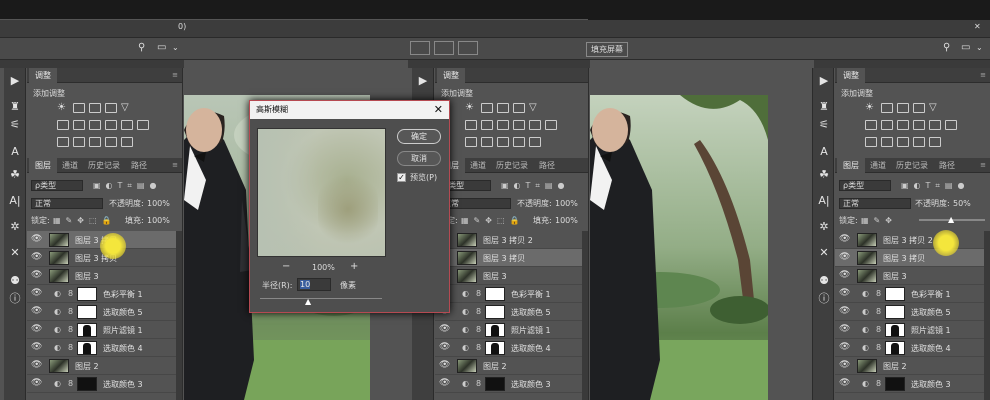 The image size is (990, 400). I want to click on invert-icon, so click(63, 142).